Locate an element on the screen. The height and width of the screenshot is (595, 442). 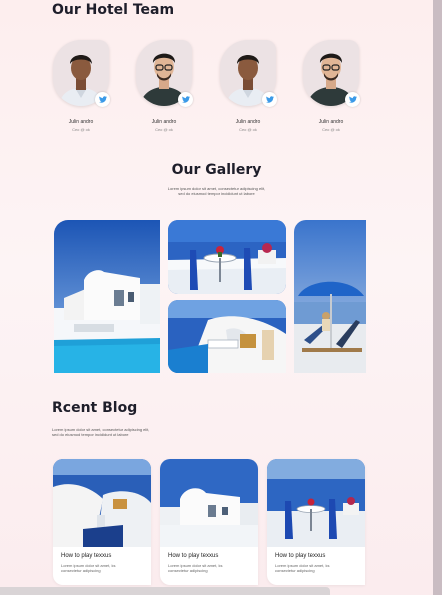
team-title: Our Hotel Team is located at coordinates (113, 10).